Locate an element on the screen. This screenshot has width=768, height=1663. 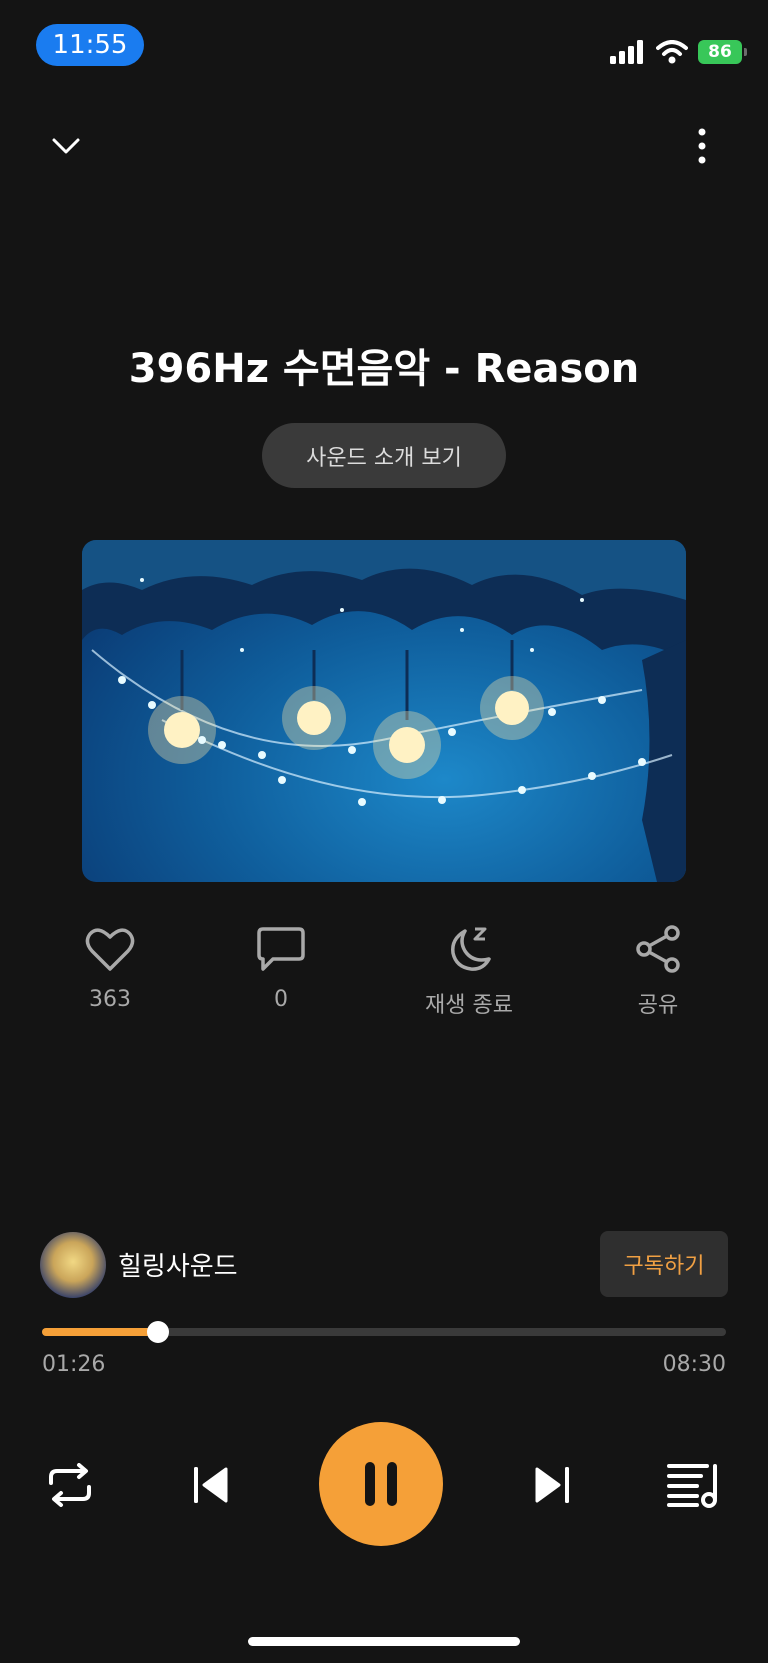
share-icon is located at coordinates (658, 949).